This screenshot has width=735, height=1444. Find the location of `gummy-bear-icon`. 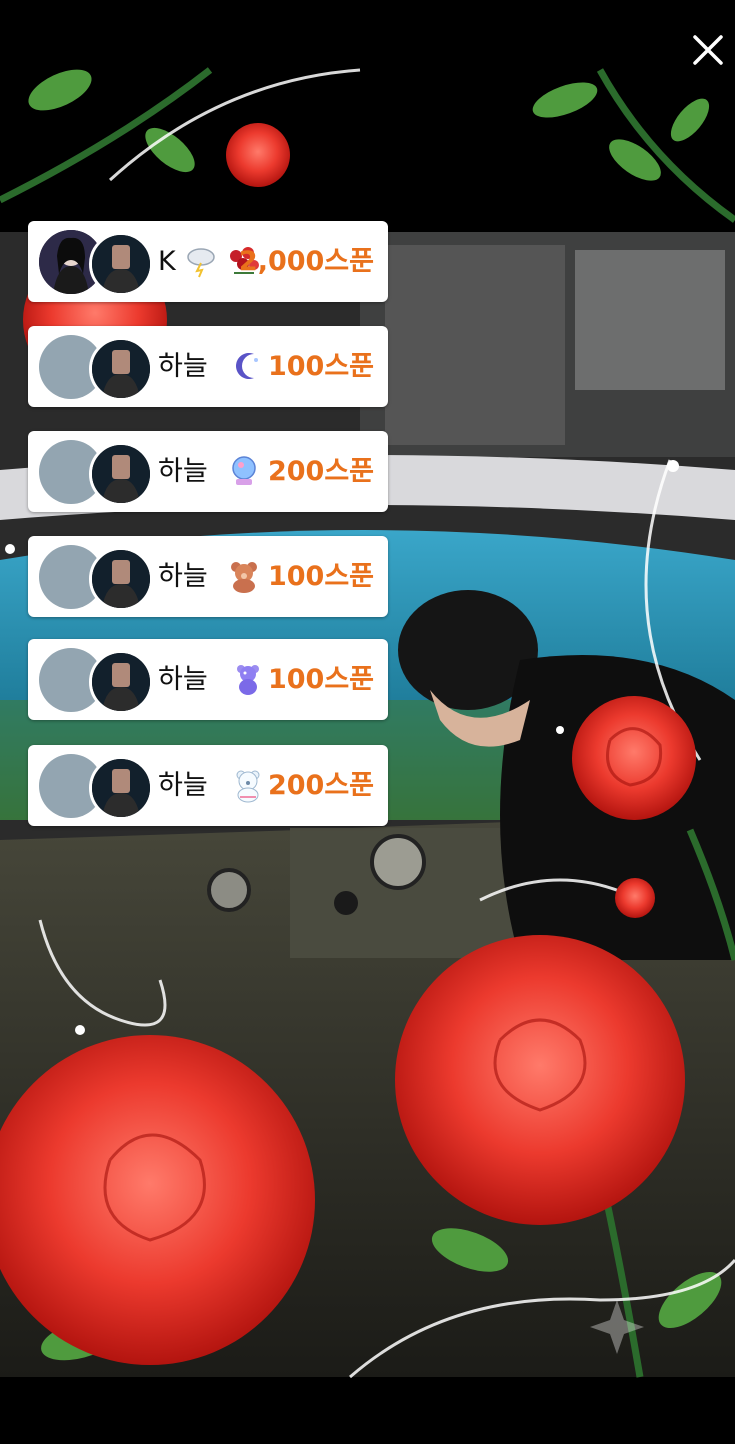

gummy-bear-icon is located at coordinates (248, 680).